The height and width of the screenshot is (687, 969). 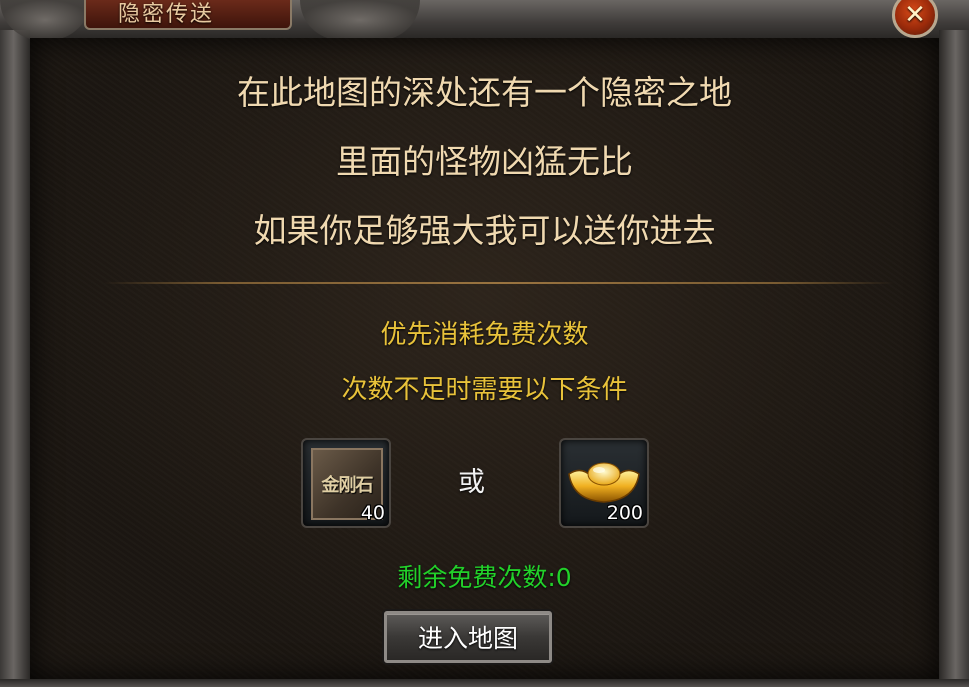 I want to click on dialog-title: 隐密传送, so click(x=166, y=14).